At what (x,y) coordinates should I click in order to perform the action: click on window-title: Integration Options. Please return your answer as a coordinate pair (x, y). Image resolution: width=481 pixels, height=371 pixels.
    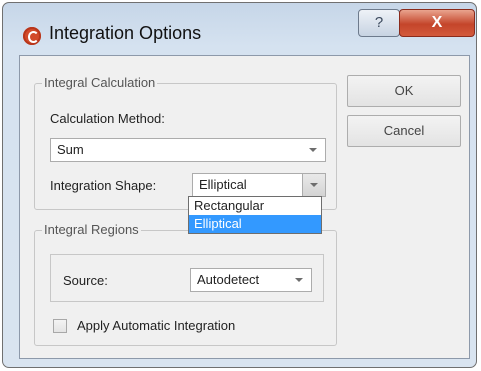
    Looking at the image, I should click on (125, 33).